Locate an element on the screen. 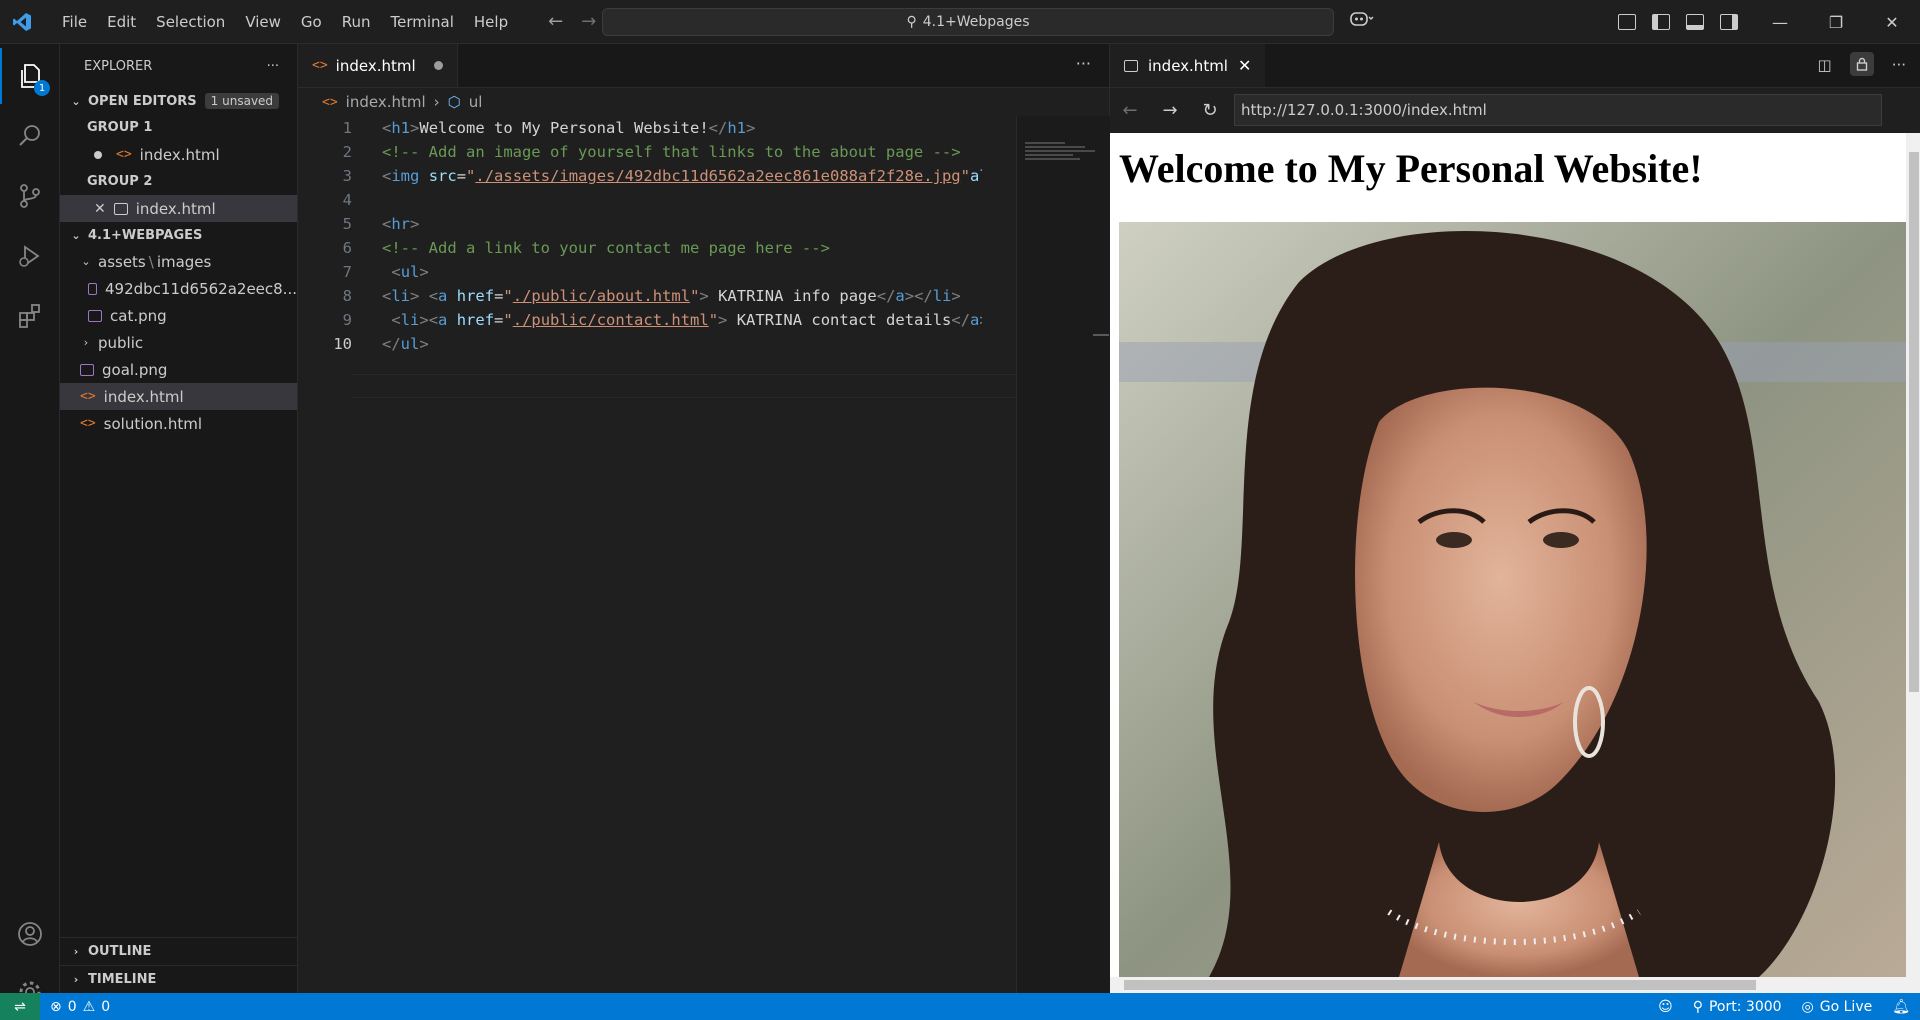 This screenshot has height=1020, width=1920. menu-terminal: Terminal is located at coordinates (422, 22).